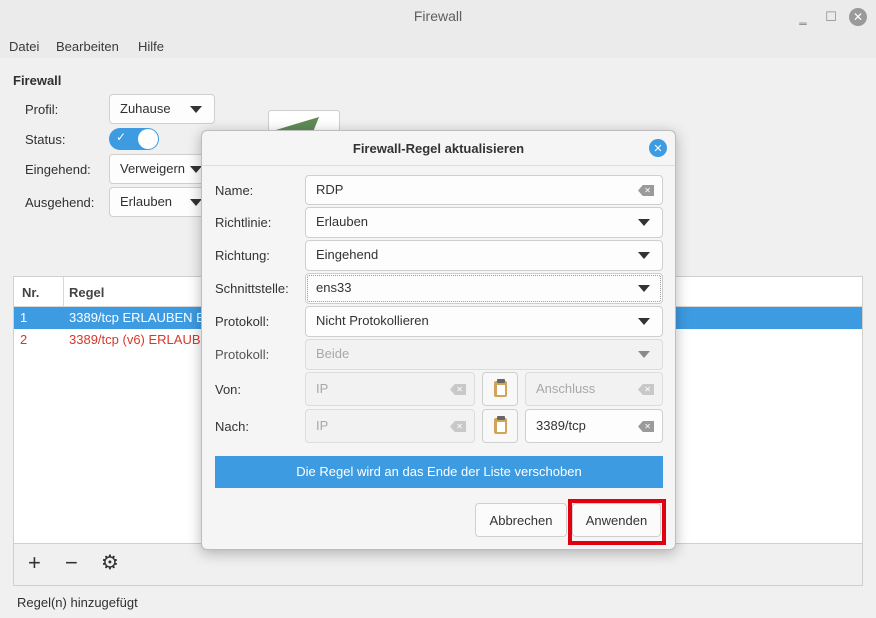 This screenshot has height=618, width=876. Describe the element at coordinates (438, 46) in the screenshot. I see `menu-bar: Datei Bearbeiten Hilfe` at that location.